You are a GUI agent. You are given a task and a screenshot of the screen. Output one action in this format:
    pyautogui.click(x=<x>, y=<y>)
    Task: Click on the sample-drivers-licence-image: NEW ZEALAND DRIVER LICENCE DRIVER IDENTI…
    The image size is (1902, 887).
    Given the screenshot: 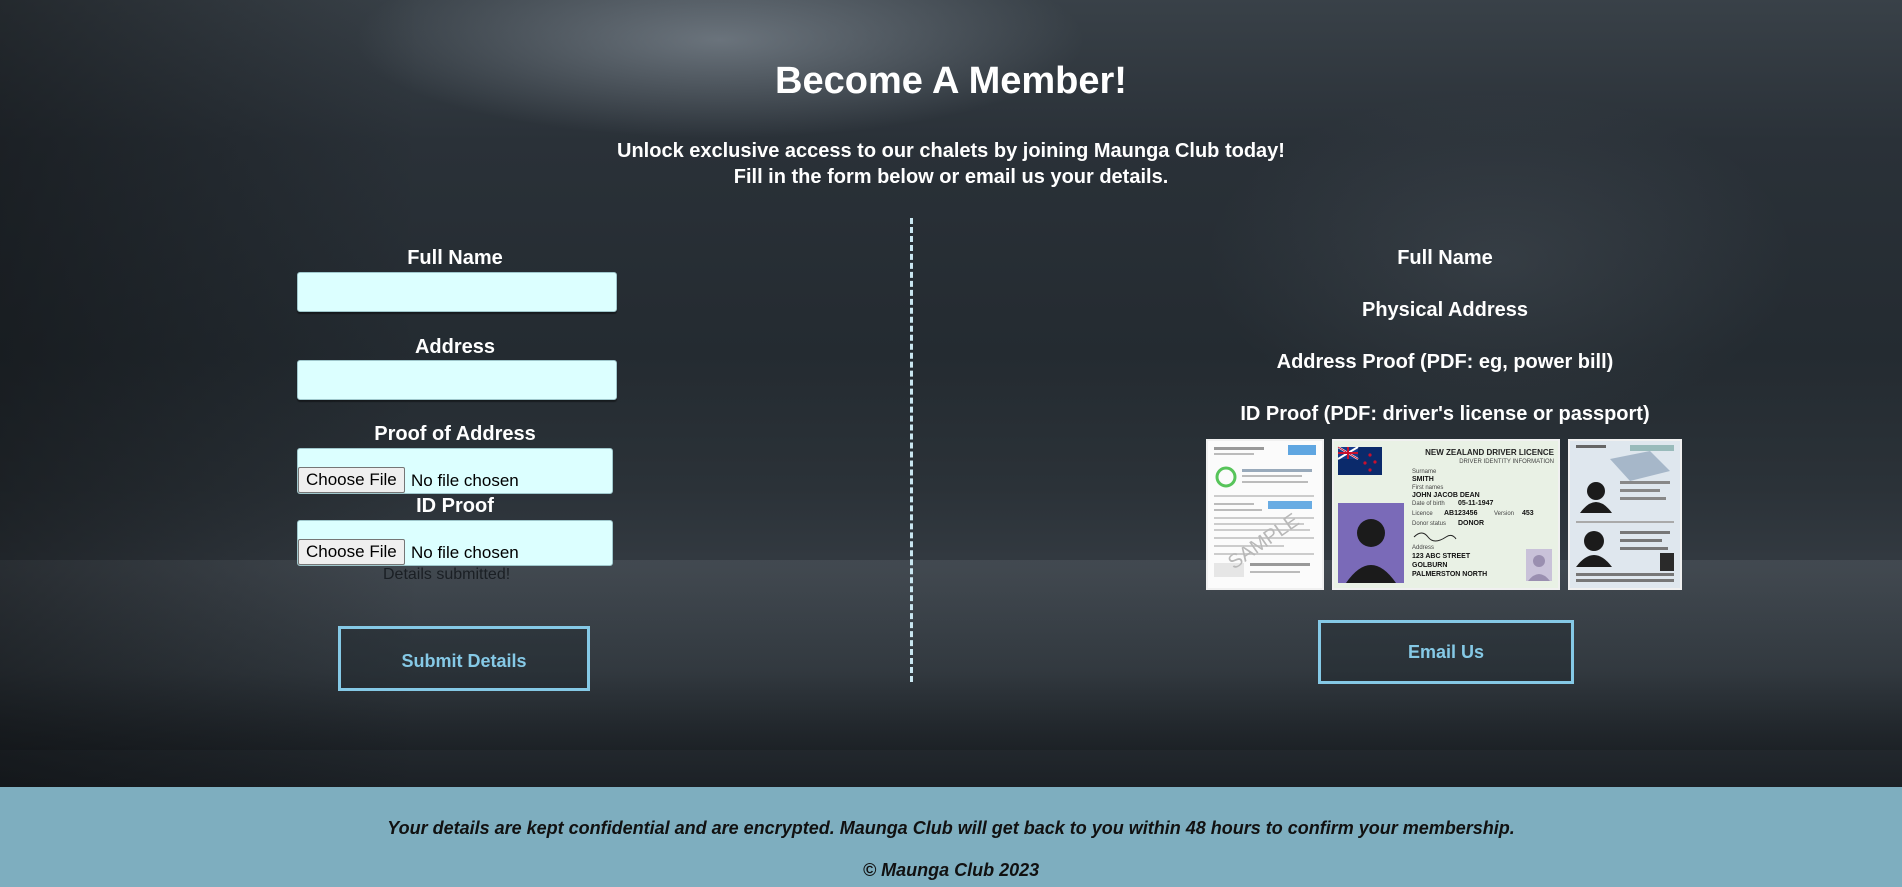 What is the action you would take?
    pyautogui.click(x=1446, y=514)
    